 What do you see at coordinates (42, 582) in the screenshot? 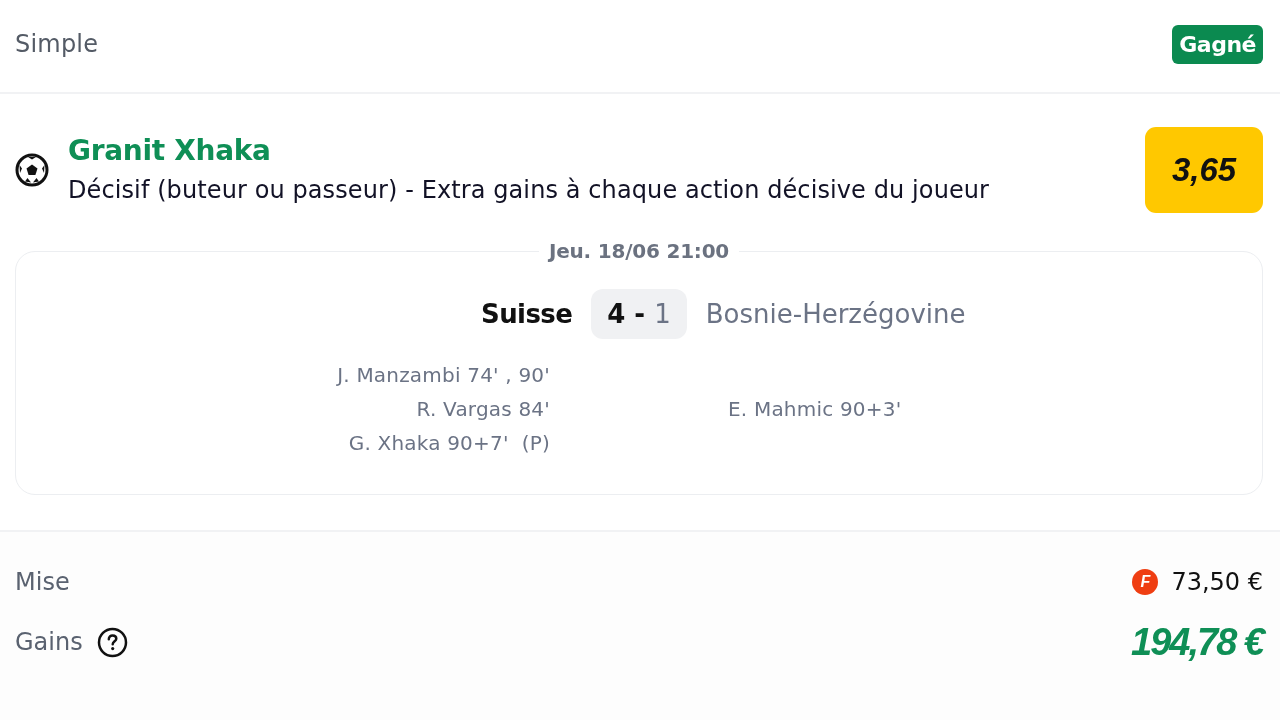
I see `stake-label: Mise` at bounding box center [42, 582].